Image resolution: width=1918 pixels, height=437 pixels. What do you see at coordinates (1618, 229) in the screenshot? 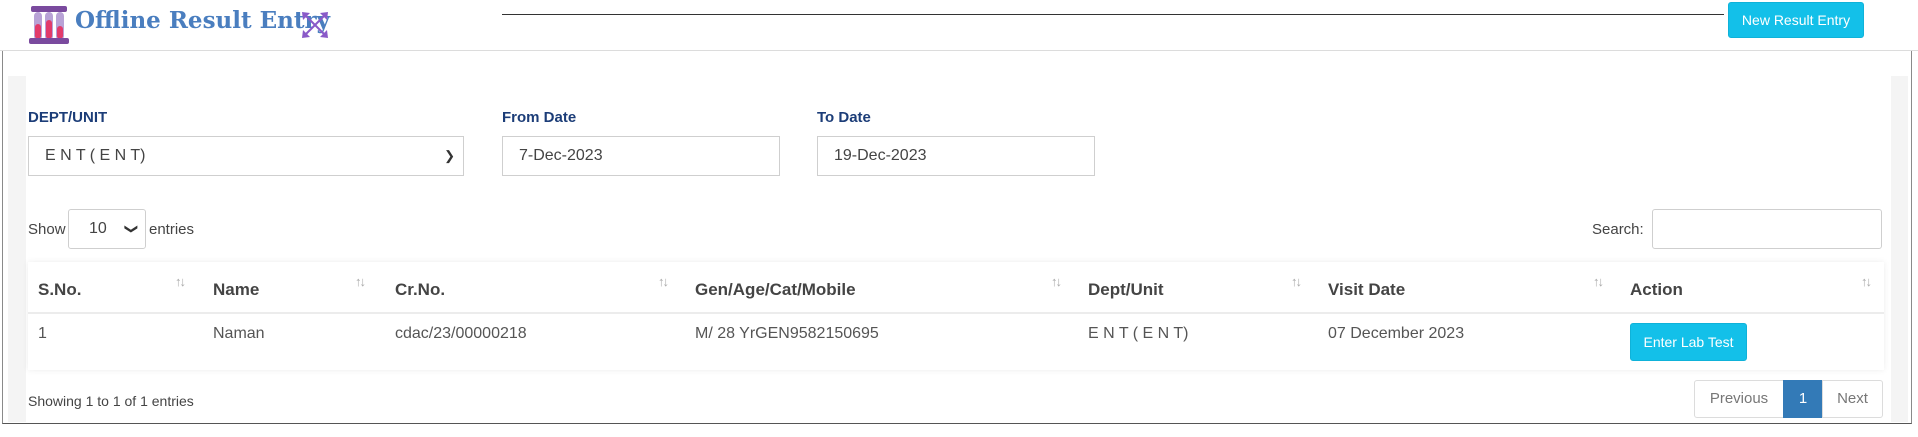
I see `search-label: Search:` at bounding box center [1618, 229].